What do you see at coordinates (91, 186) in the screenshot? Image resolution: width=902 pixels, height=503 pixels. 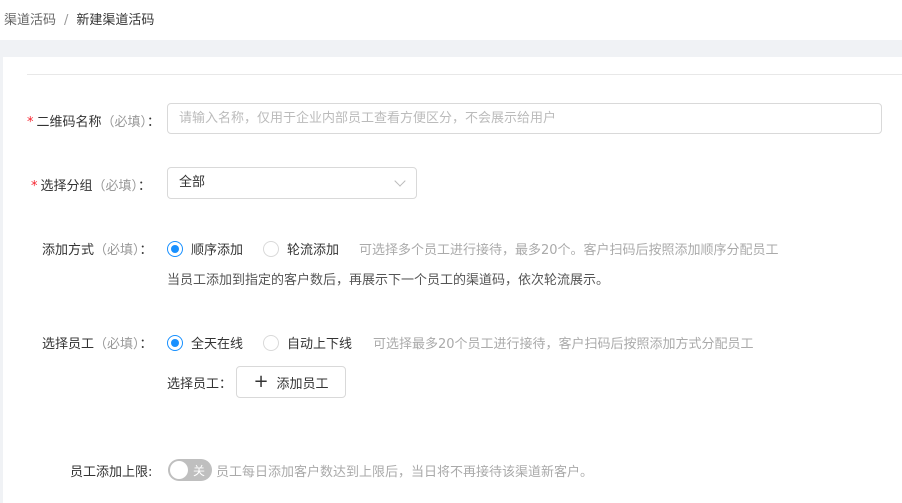 I see `group-label: * 选择分组（必填）：` at bounding box center [91, 186].